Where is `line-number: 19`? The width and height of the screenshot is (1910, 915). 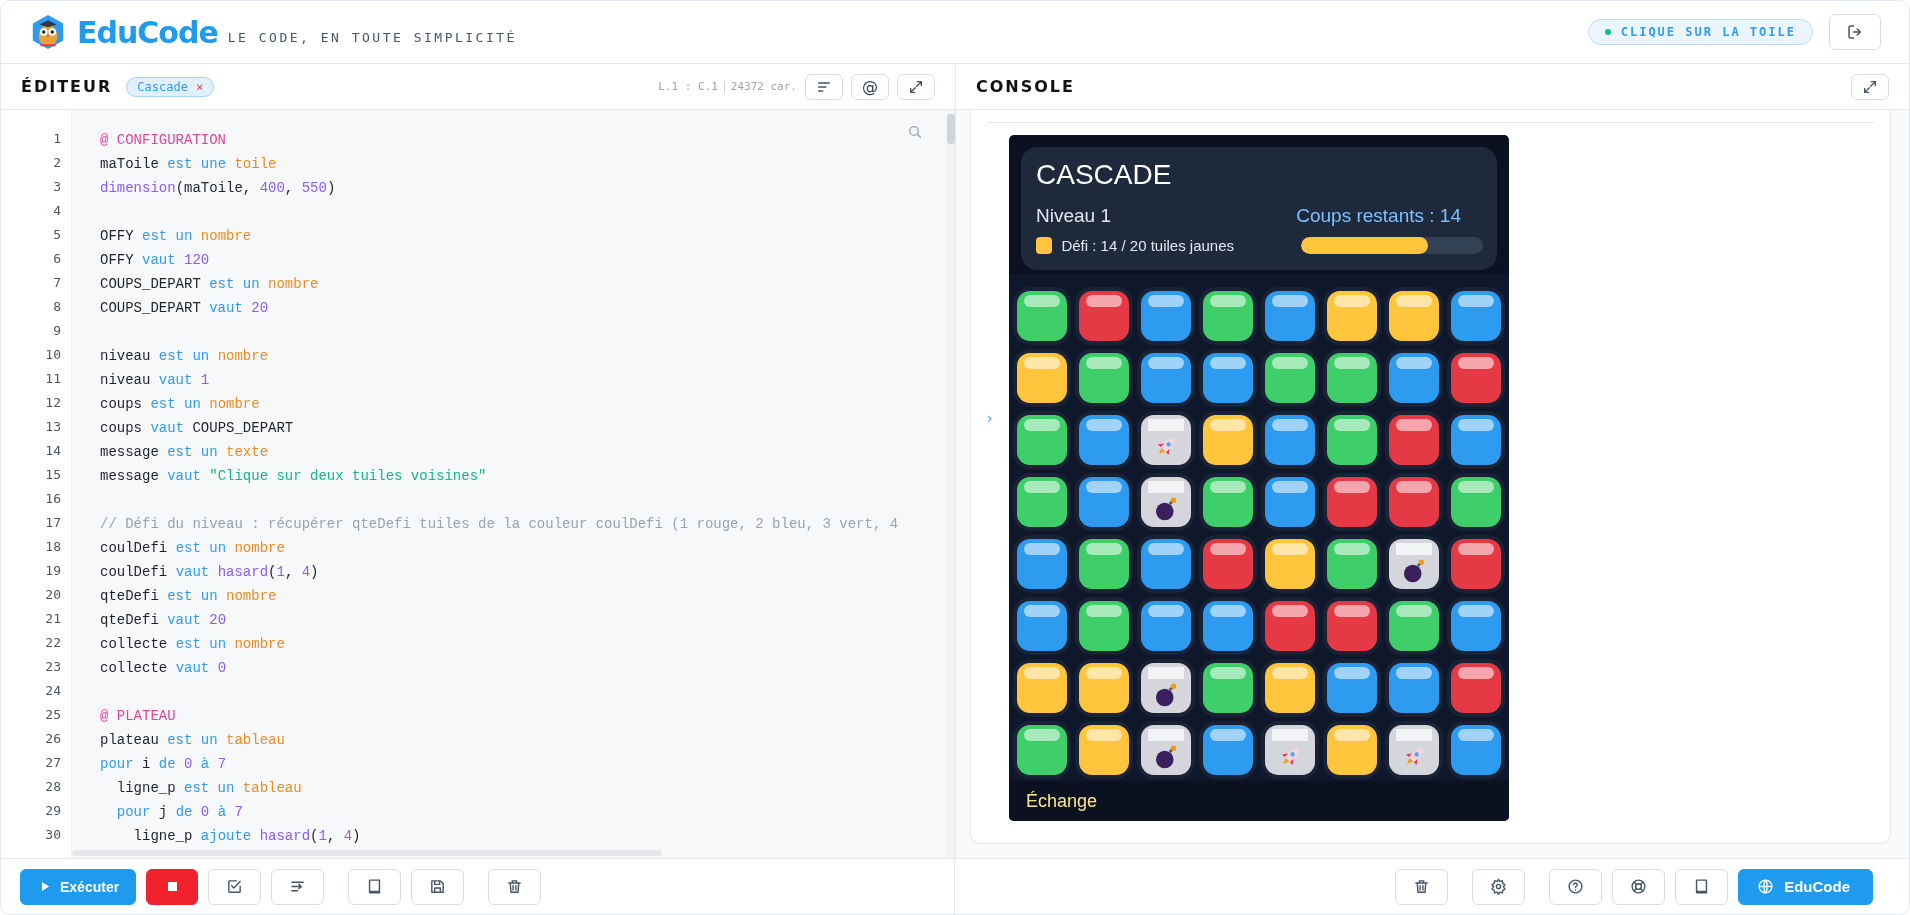 line-number: 19 is located at coordinates (53, 571).